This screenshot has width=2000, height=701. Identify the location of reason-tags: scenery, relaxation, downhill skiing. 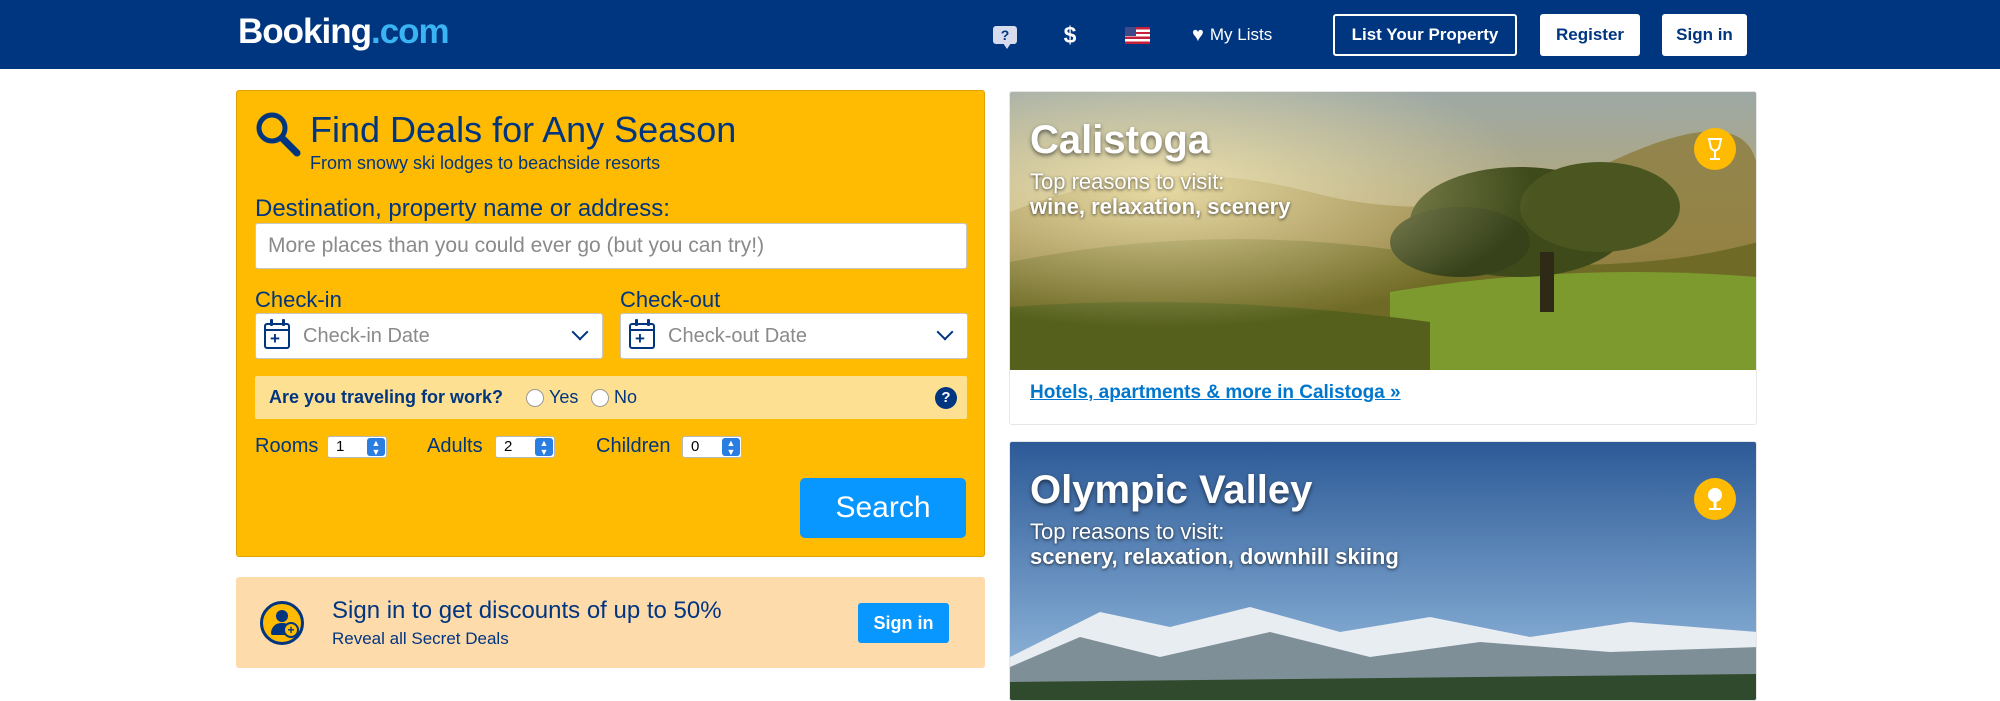
(1214, 556).